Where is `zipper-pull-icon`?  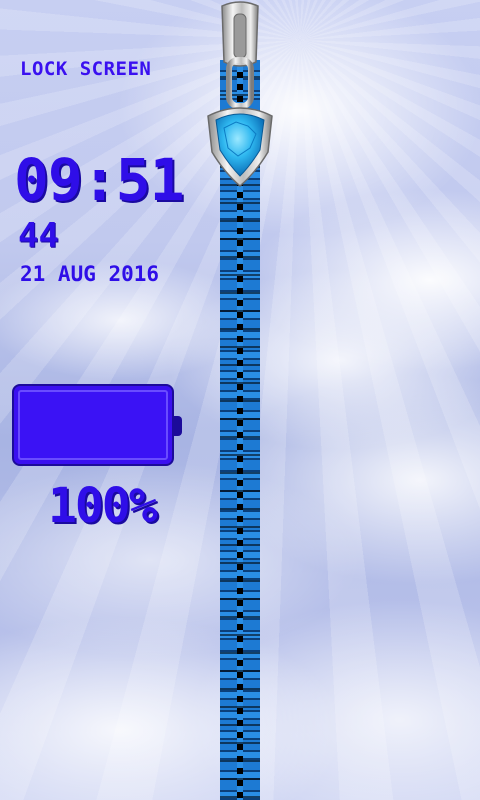 zipper-pull-icon is located at coordinates (240, 95).